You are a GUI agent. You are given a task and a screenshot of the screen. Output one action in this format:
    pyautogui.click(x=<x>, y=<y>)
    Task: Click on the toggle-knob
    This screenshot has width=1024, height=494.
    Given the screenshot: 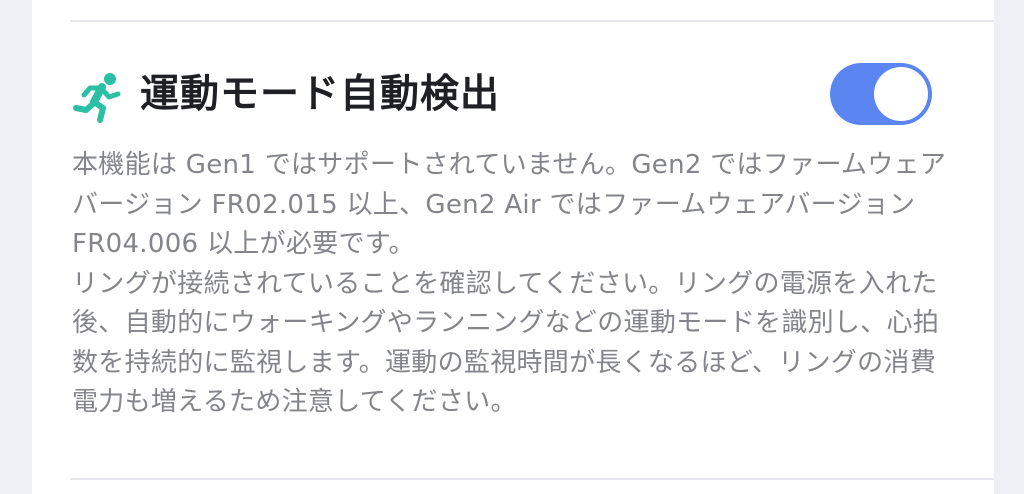 What is the action you would take?
    pyautogui.click(x=901, y=94)
    